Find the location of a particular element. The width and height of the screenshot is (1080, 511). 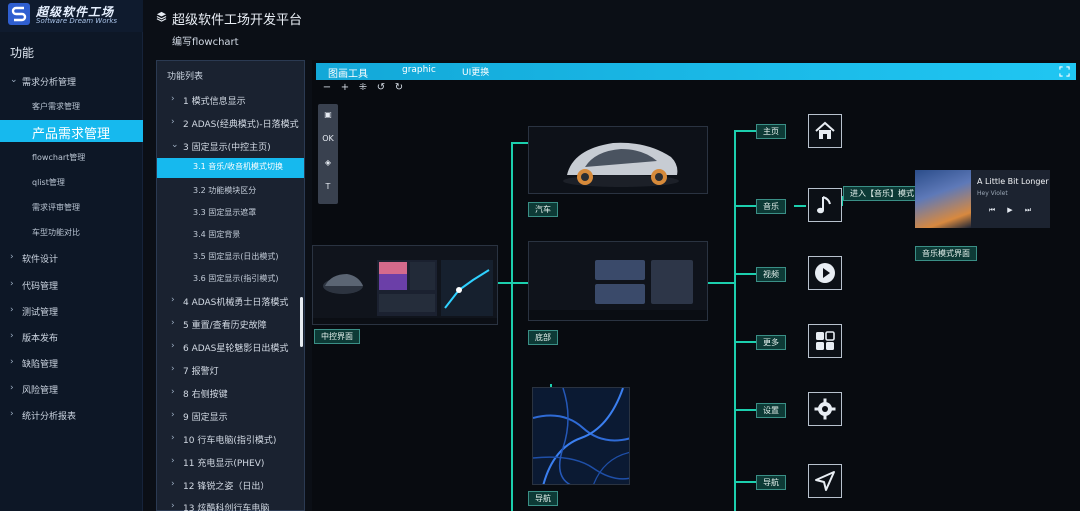

function-item: › 7 报警灯 is located at coordinates (230, 370).